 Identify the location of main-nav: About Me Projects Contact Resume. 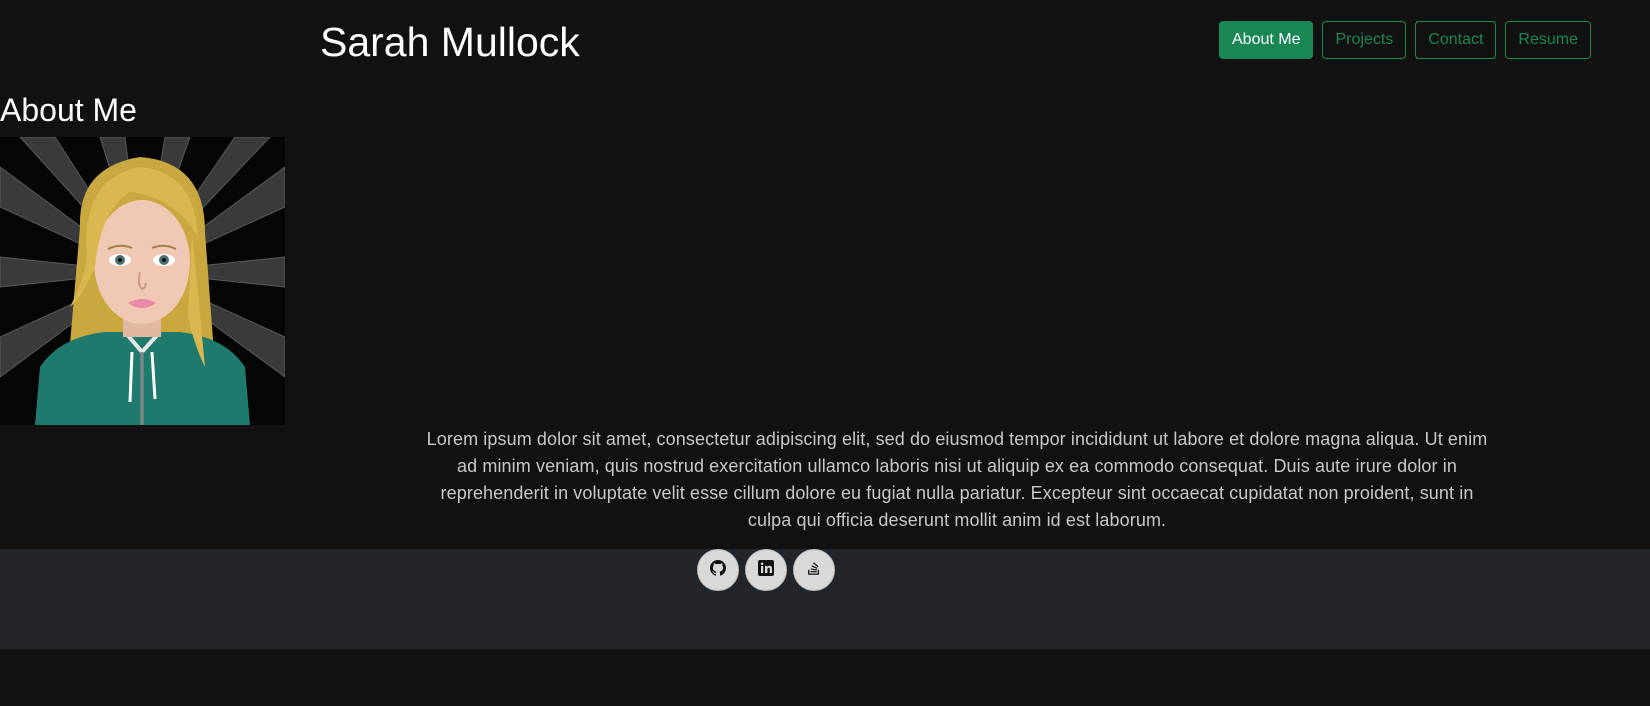
(1405, 40).